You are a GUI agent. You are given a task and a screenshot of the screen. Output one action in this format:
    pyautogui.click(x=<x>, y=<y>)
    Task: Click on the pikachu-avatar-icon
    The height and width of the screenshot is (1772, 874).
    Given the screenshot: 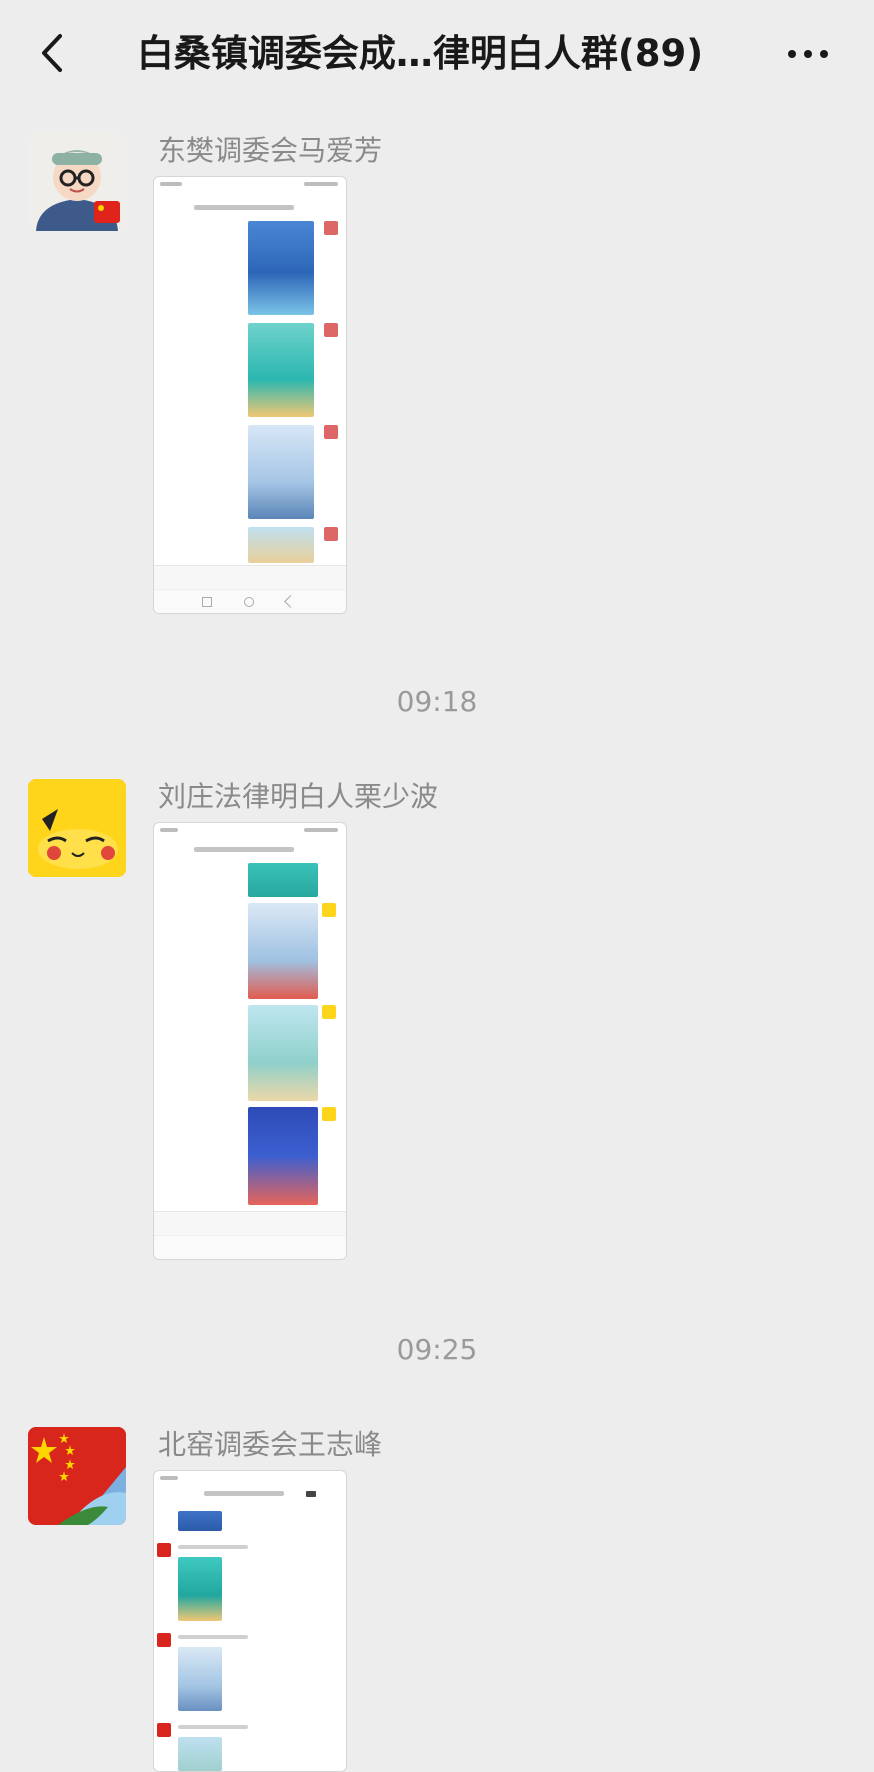 What is the action you would take?
    pyautogui.click(x=77, y=828)
    